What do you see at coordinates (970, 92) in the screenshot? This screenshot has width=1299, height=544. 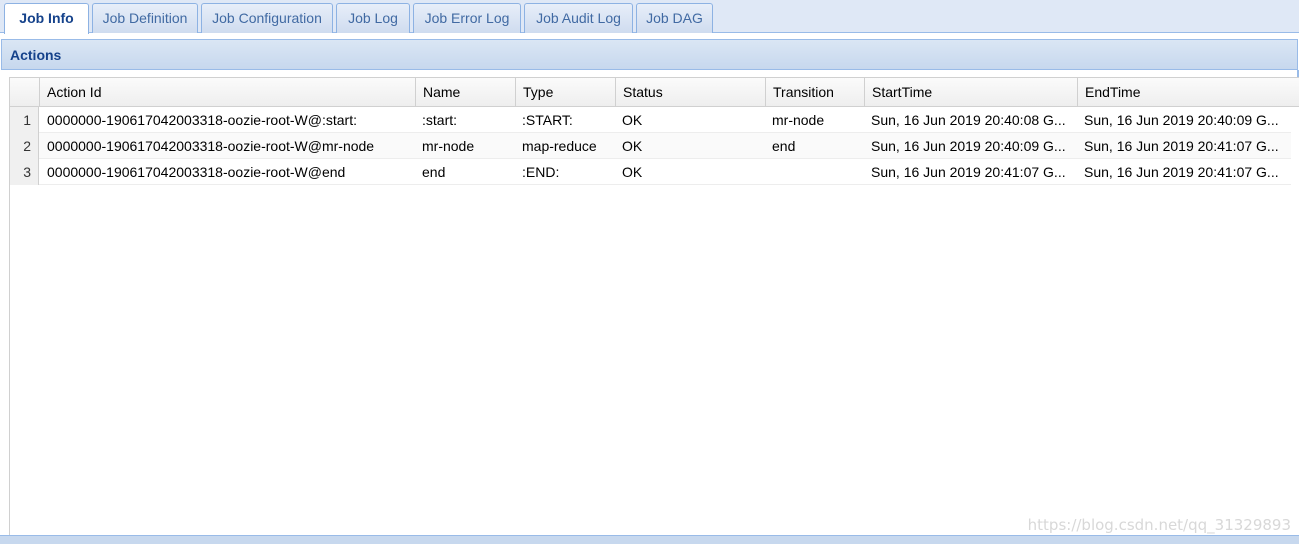 I see `column-header-starttime: StartTime` at bounding box center [970, 92].